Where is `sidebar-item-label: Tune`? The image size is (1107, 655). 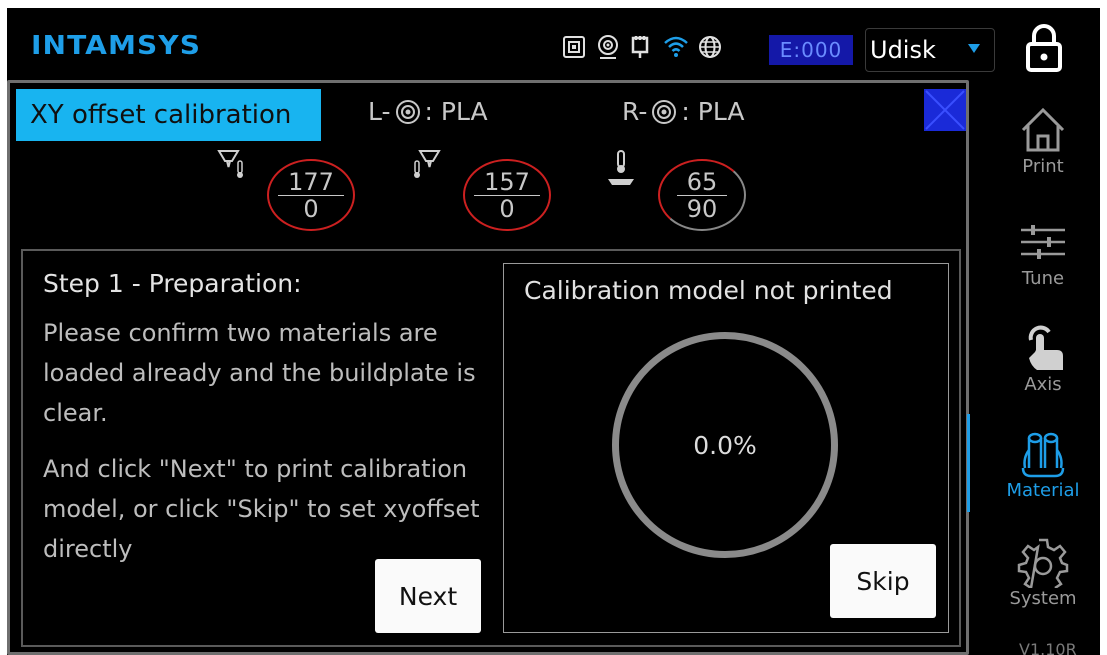 sidebar-item-label: Tune is located at coordinates (1043, 278).